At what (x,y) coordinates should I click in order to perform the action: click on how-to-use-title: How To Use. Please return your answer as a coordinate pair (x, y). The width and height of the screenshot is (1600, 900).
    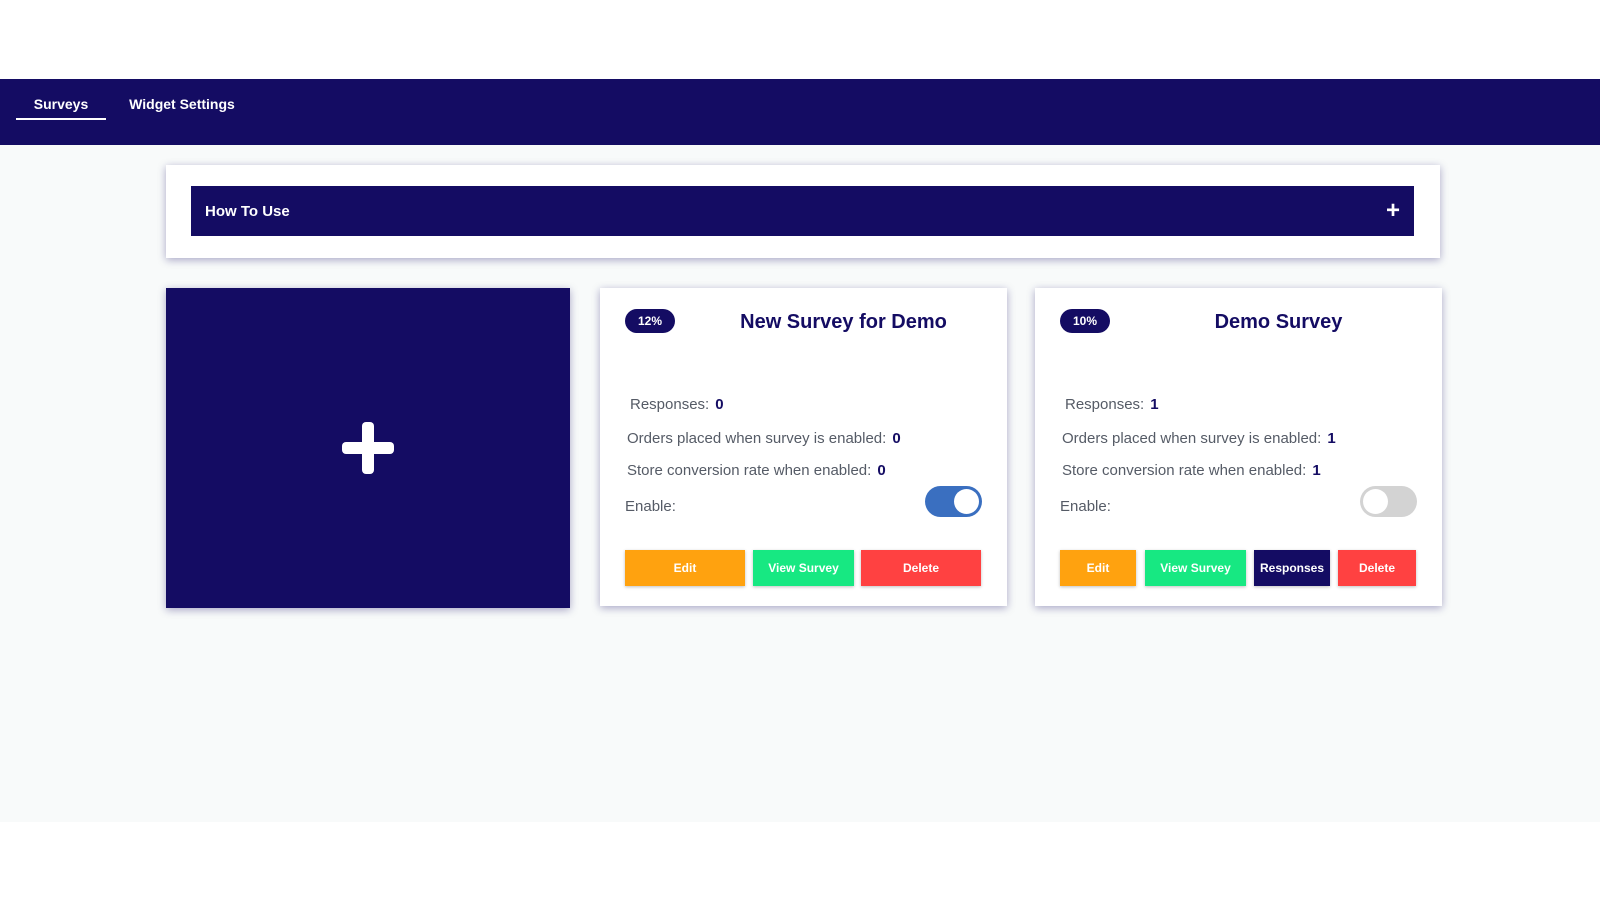
    Looking at the image, I should click on (247, 211).